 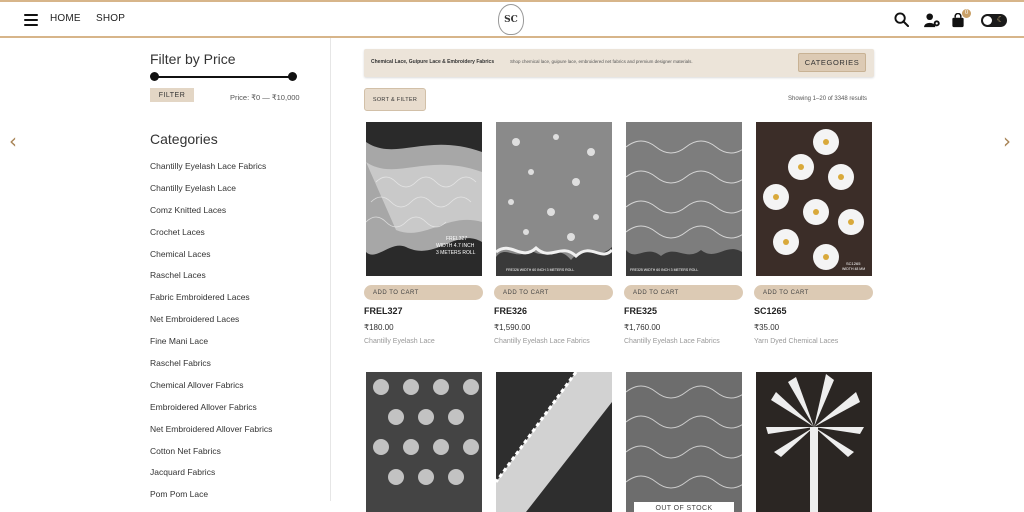 I want to click on category-link: Fine Mani Lace, so click(x=211, y=347).